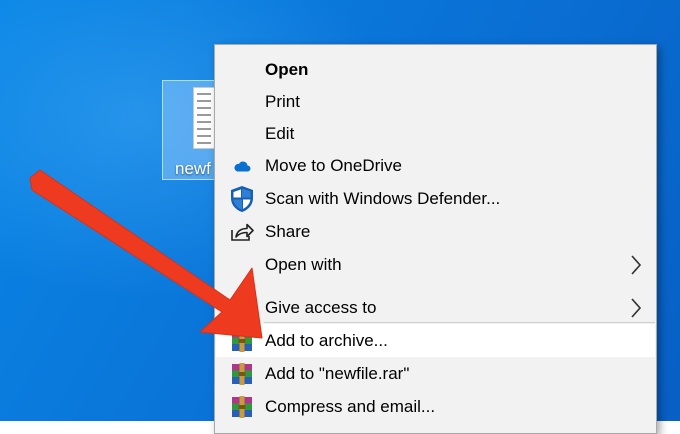 This screenshot has width=680, height=434. Describe the element at coordinates (435, 307) in the screenshot. I see `menu-item-give-access-to: Give access to` at that location.